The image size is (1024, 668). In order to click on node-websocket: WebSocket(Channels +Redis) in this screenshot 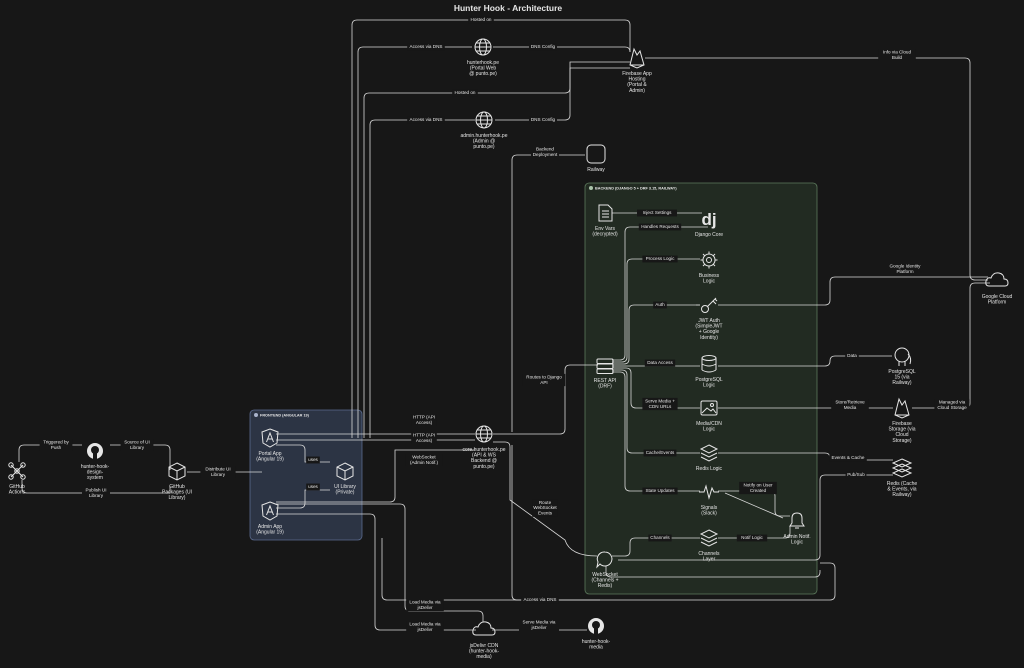, I will do `click(605, 568)`.